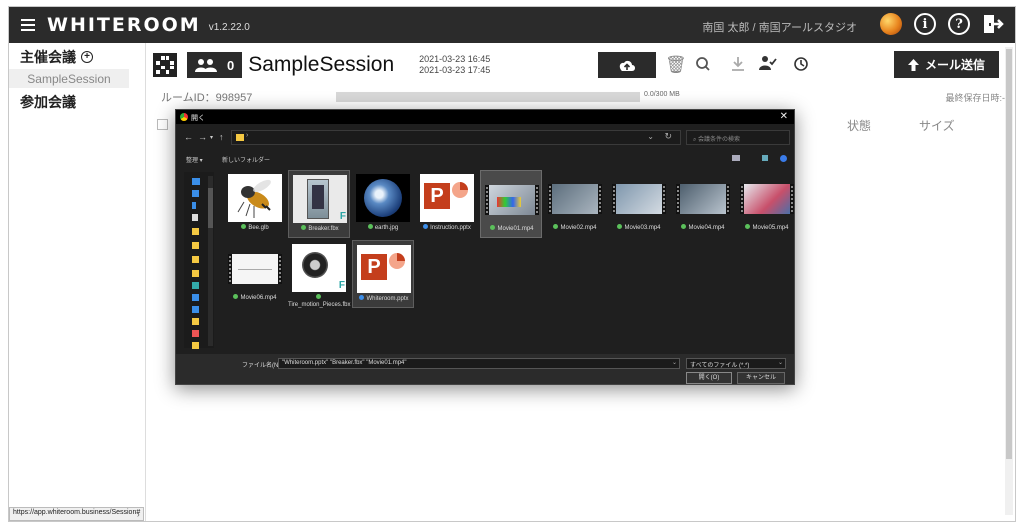  What do you see at coordinates (77, 282) in the screenshot?
I see `sidebar: 主催会議 + SampleSession 参加会議` at bounding box center [77, 282].